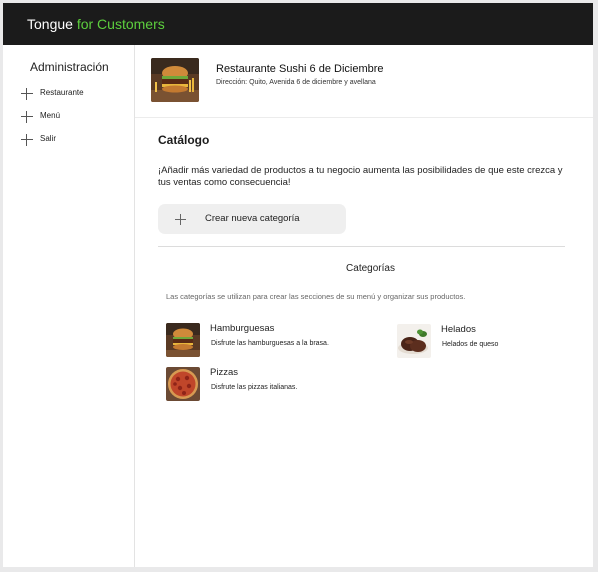 The width and height of the screenshot is (598, 572). What do you see at coordinates (175, 80) in the screenshot?
I see `restaurant-image` at bounding box center [175, 80].